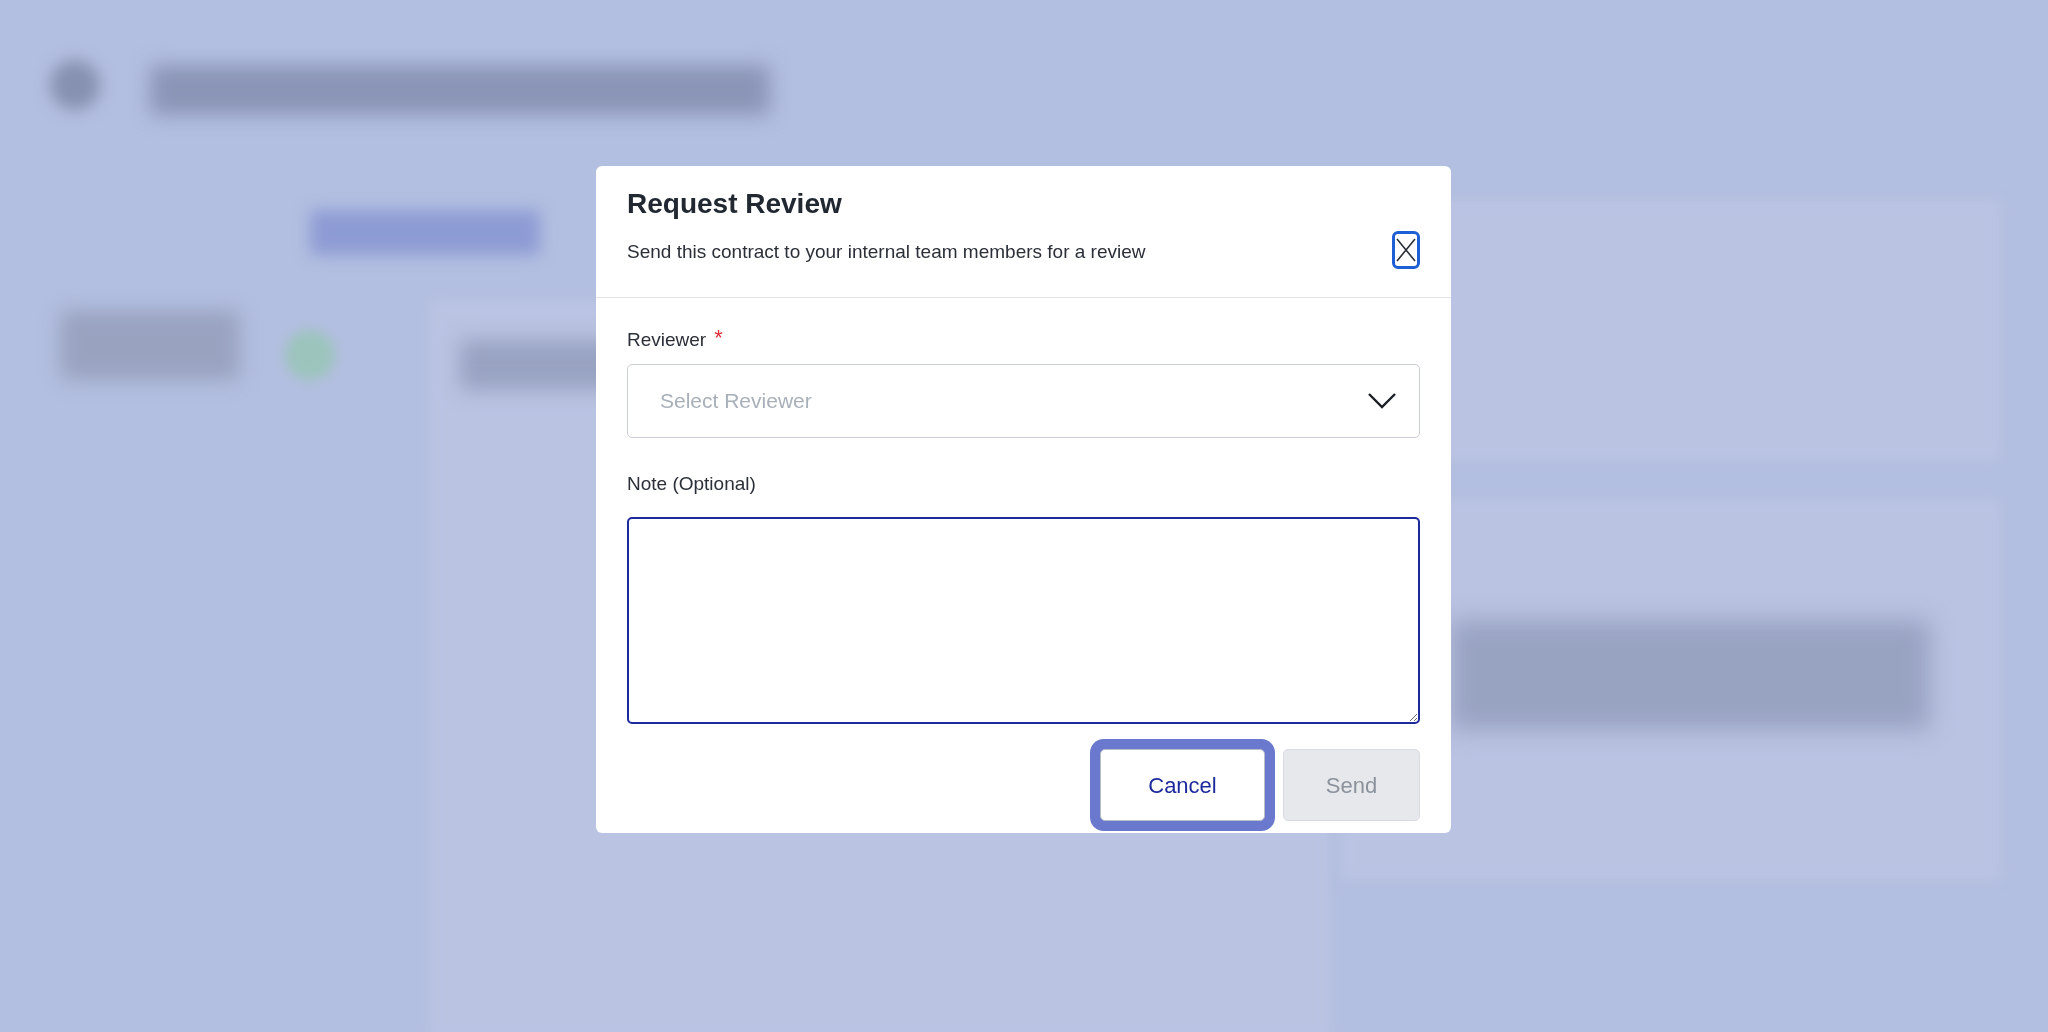  What do you see at coordinates (1023, 620) in the screenshot?
I see `note-input` at bounding box center [1023, 620].